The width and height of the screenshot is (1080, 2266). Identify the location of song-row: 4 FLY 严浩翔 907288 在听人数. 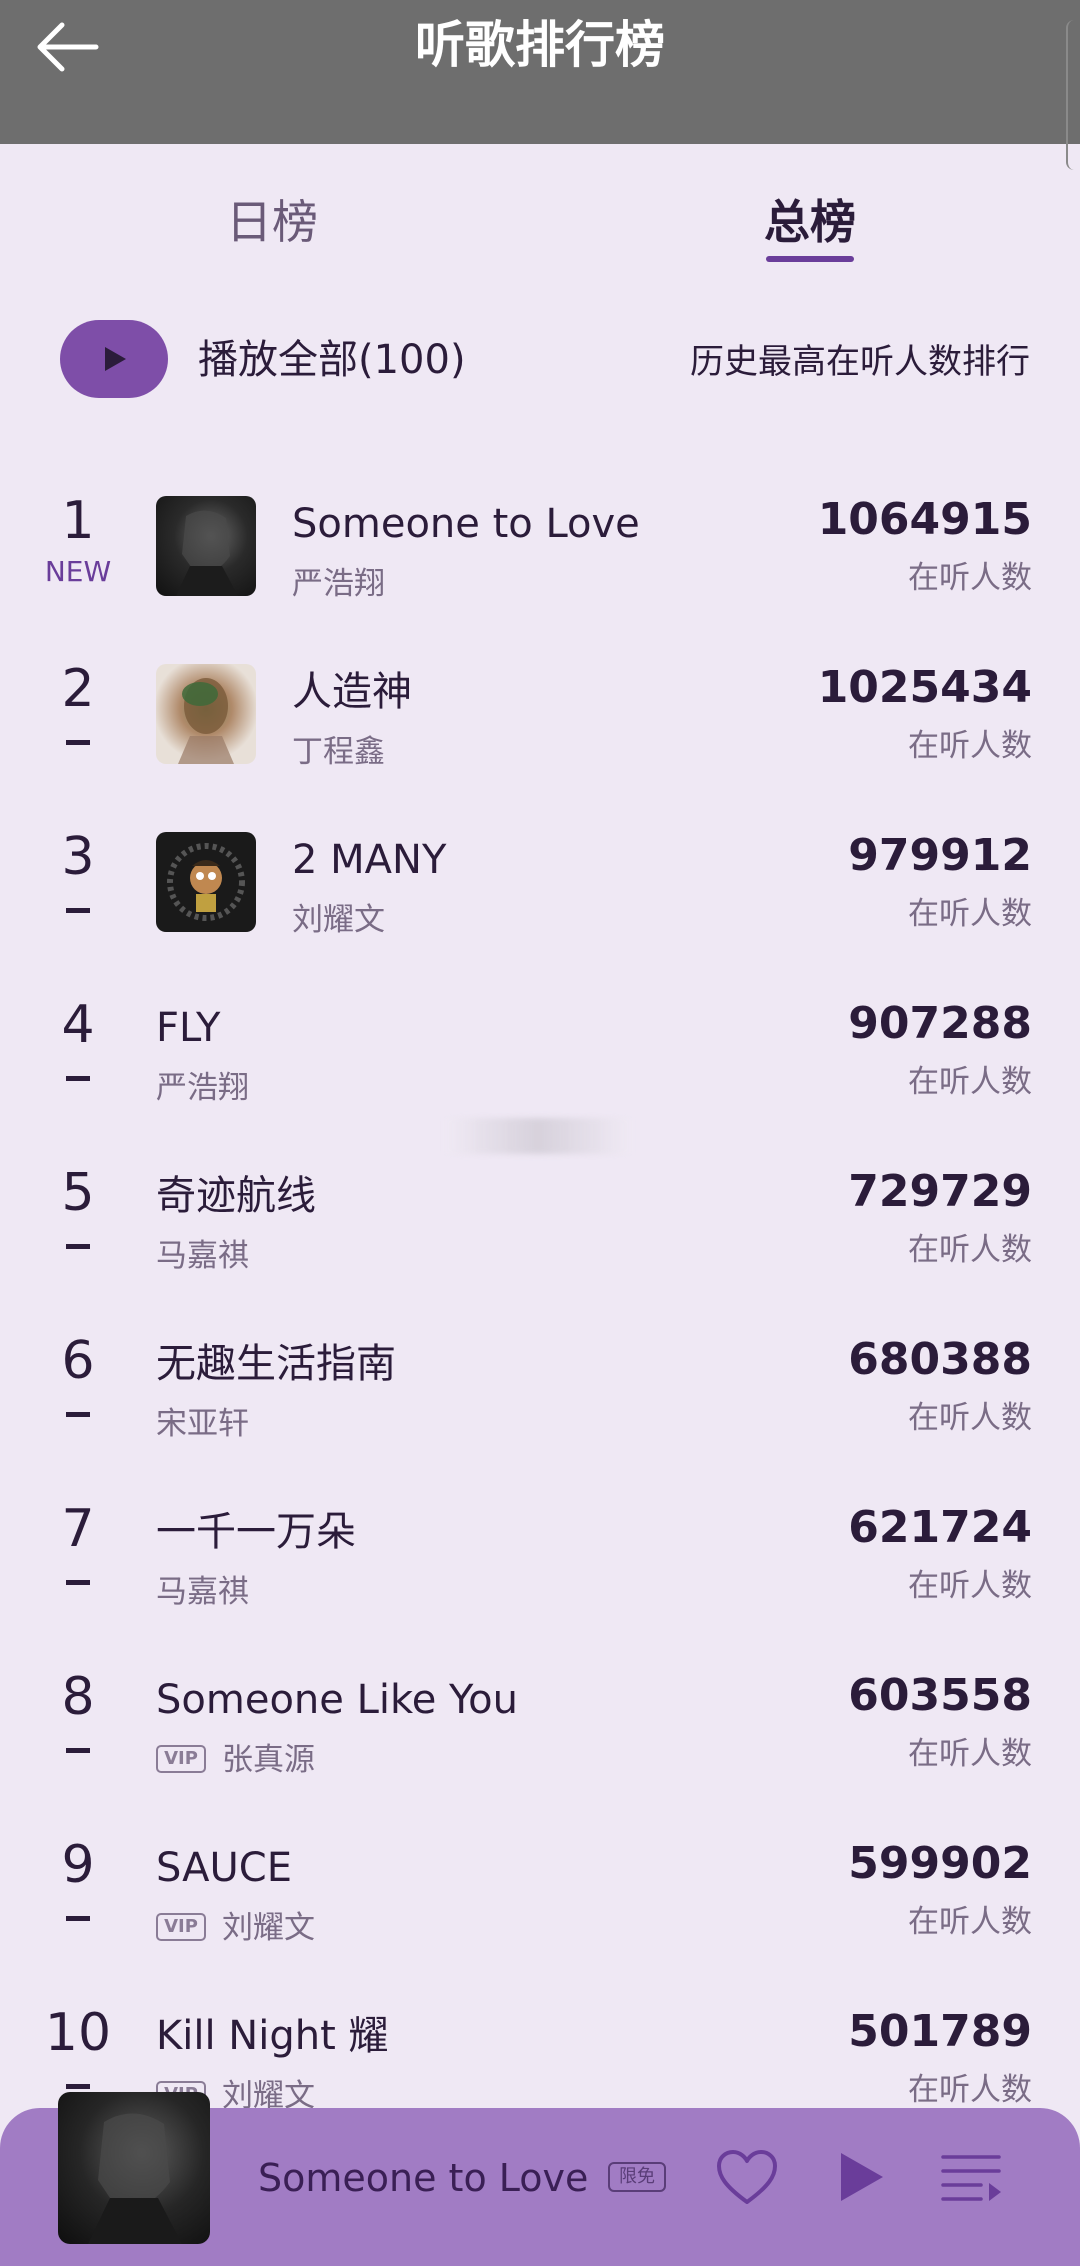
(540, 1050).